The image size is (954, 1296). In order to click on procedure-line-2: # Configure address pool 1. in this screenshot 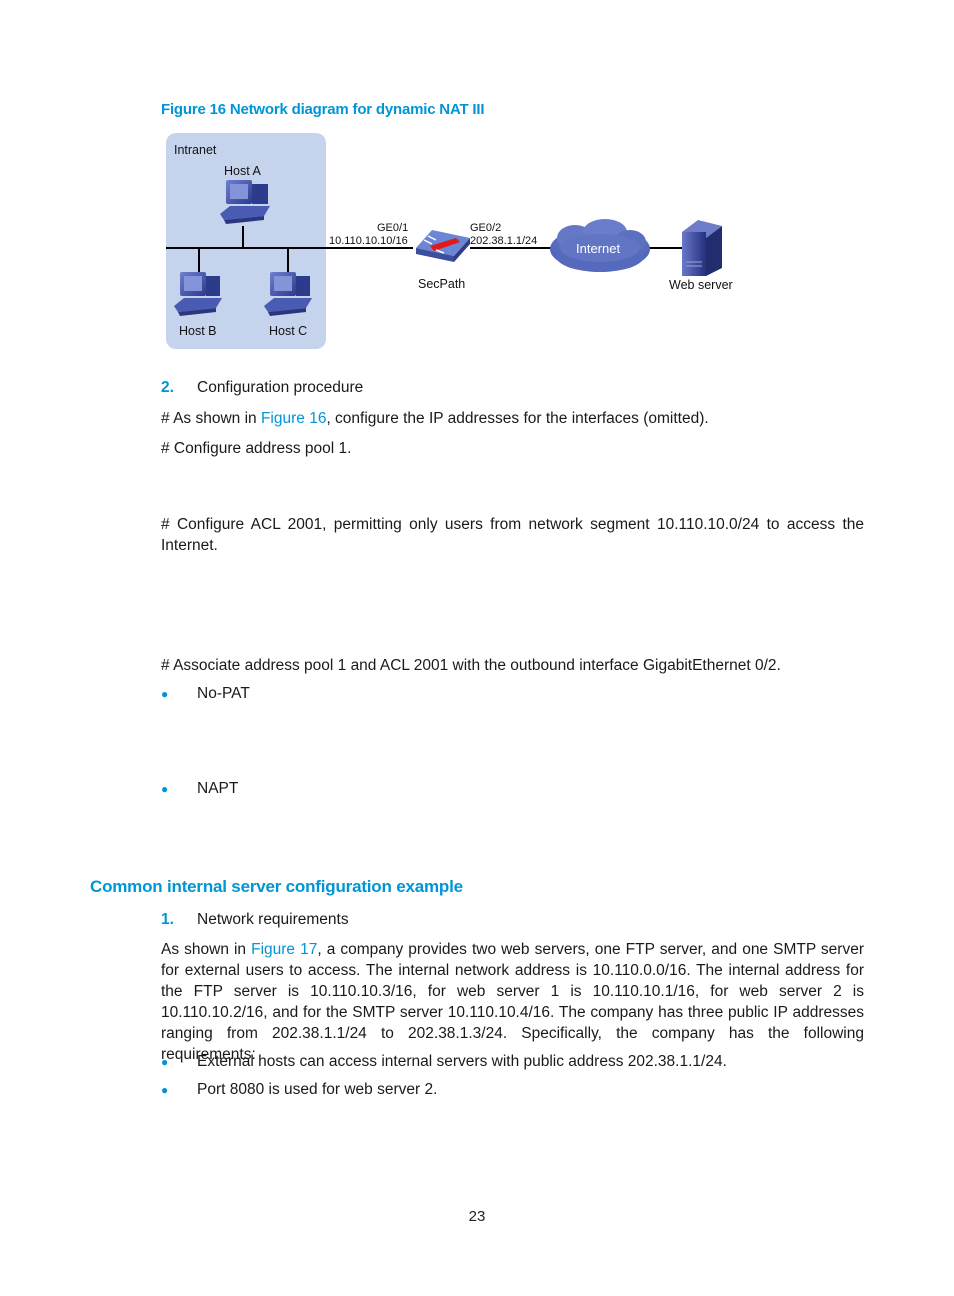, I will do `click(256, 448)`.